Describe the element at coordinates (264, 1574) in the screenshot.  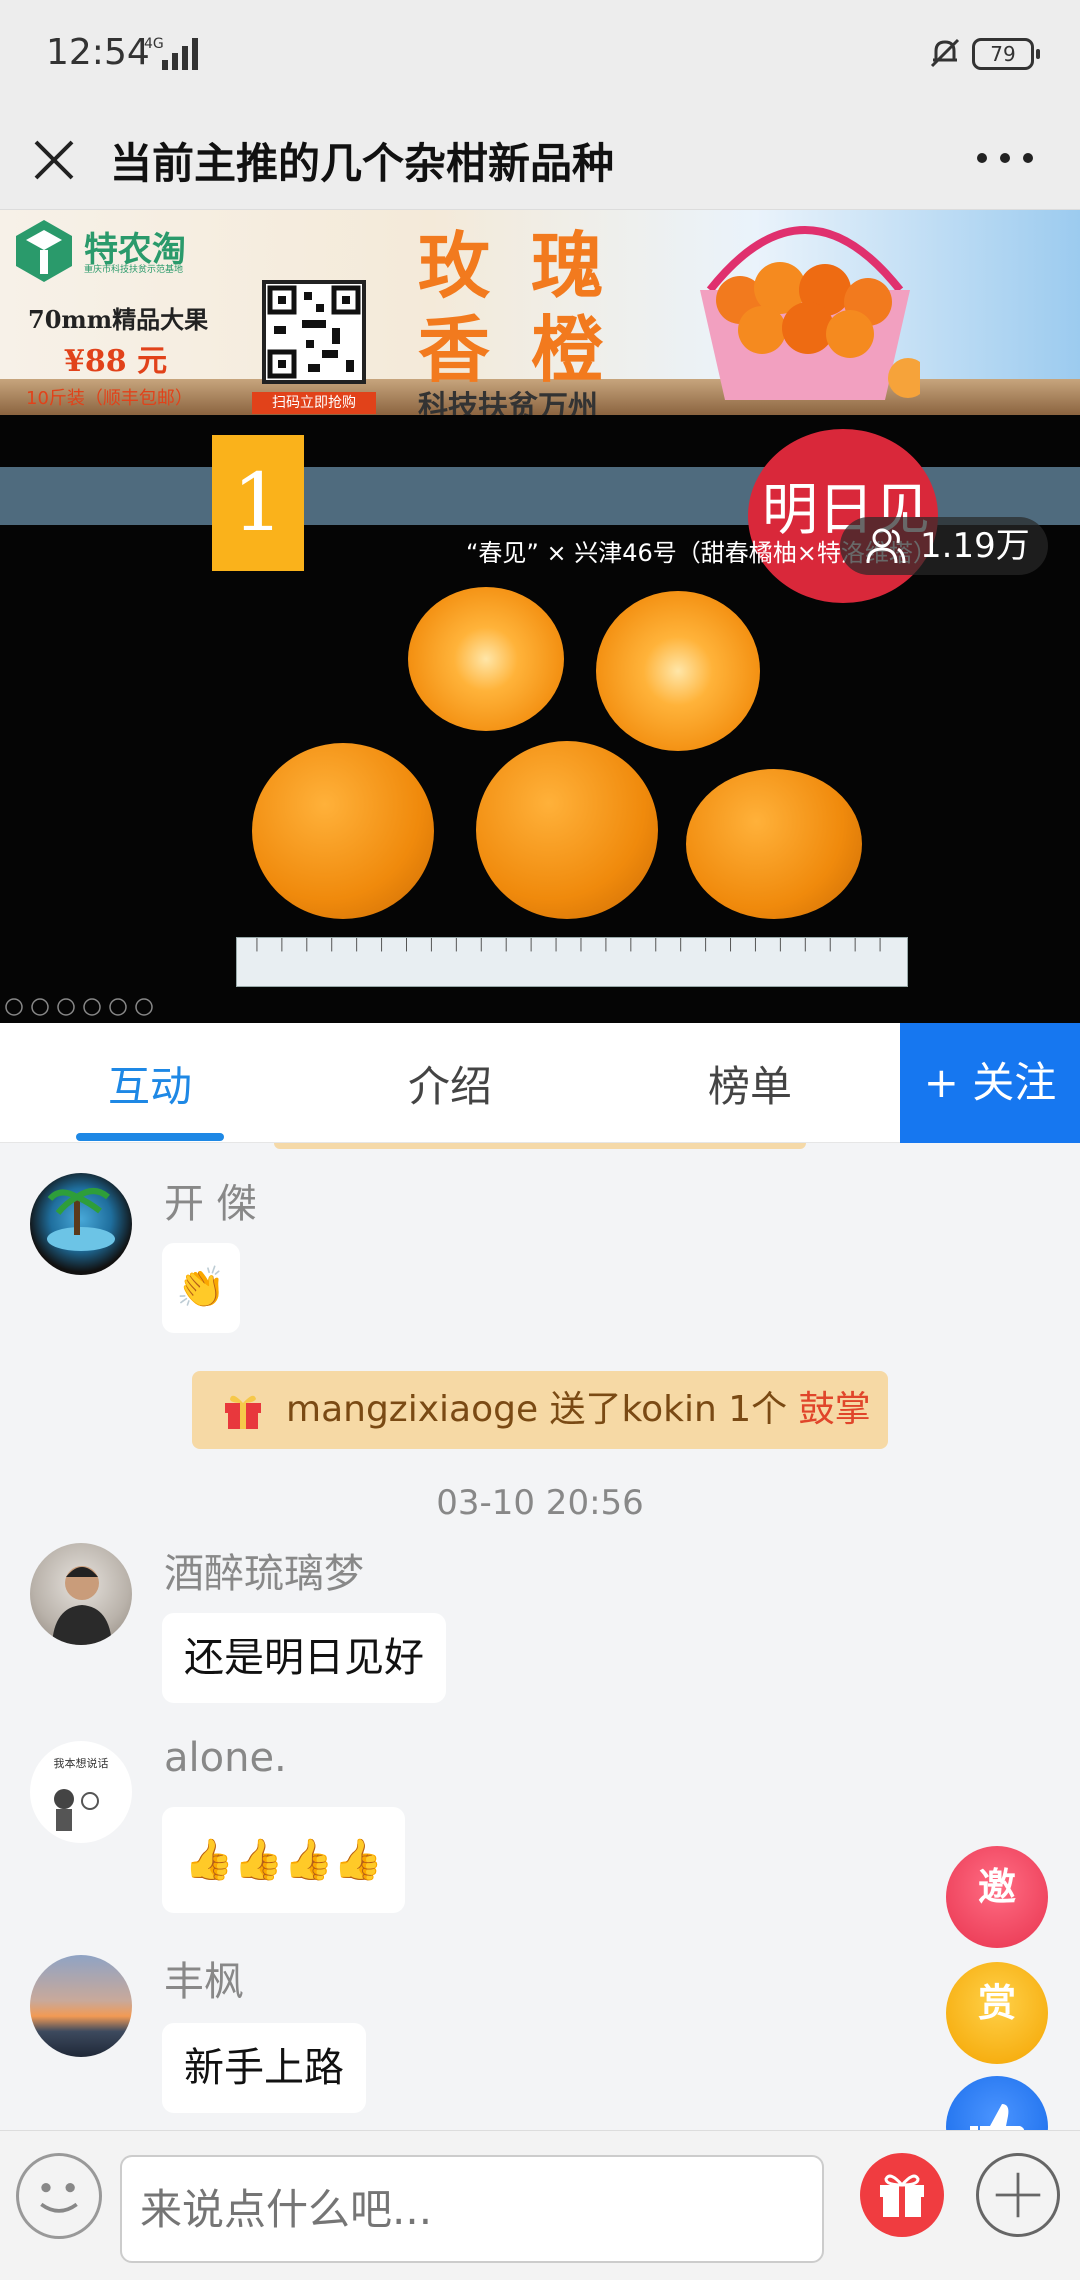
I see `message-nickname: 酒醉琉璃梦` at that location.